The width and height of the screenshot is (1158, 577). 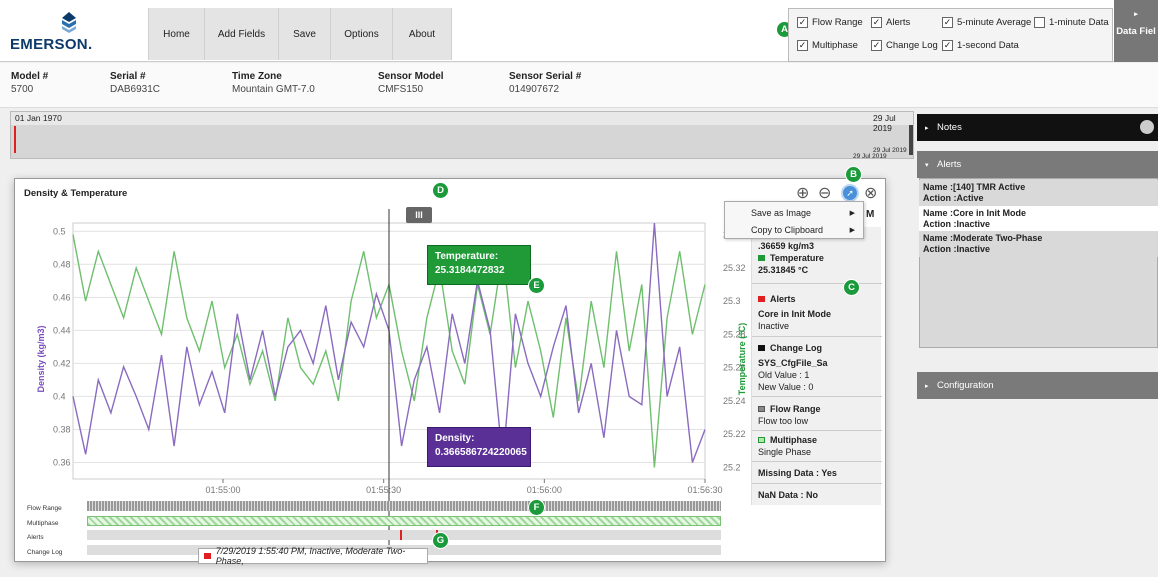 I want to click on x-tick-label: 01:55:30, so click(x=383, y=490).